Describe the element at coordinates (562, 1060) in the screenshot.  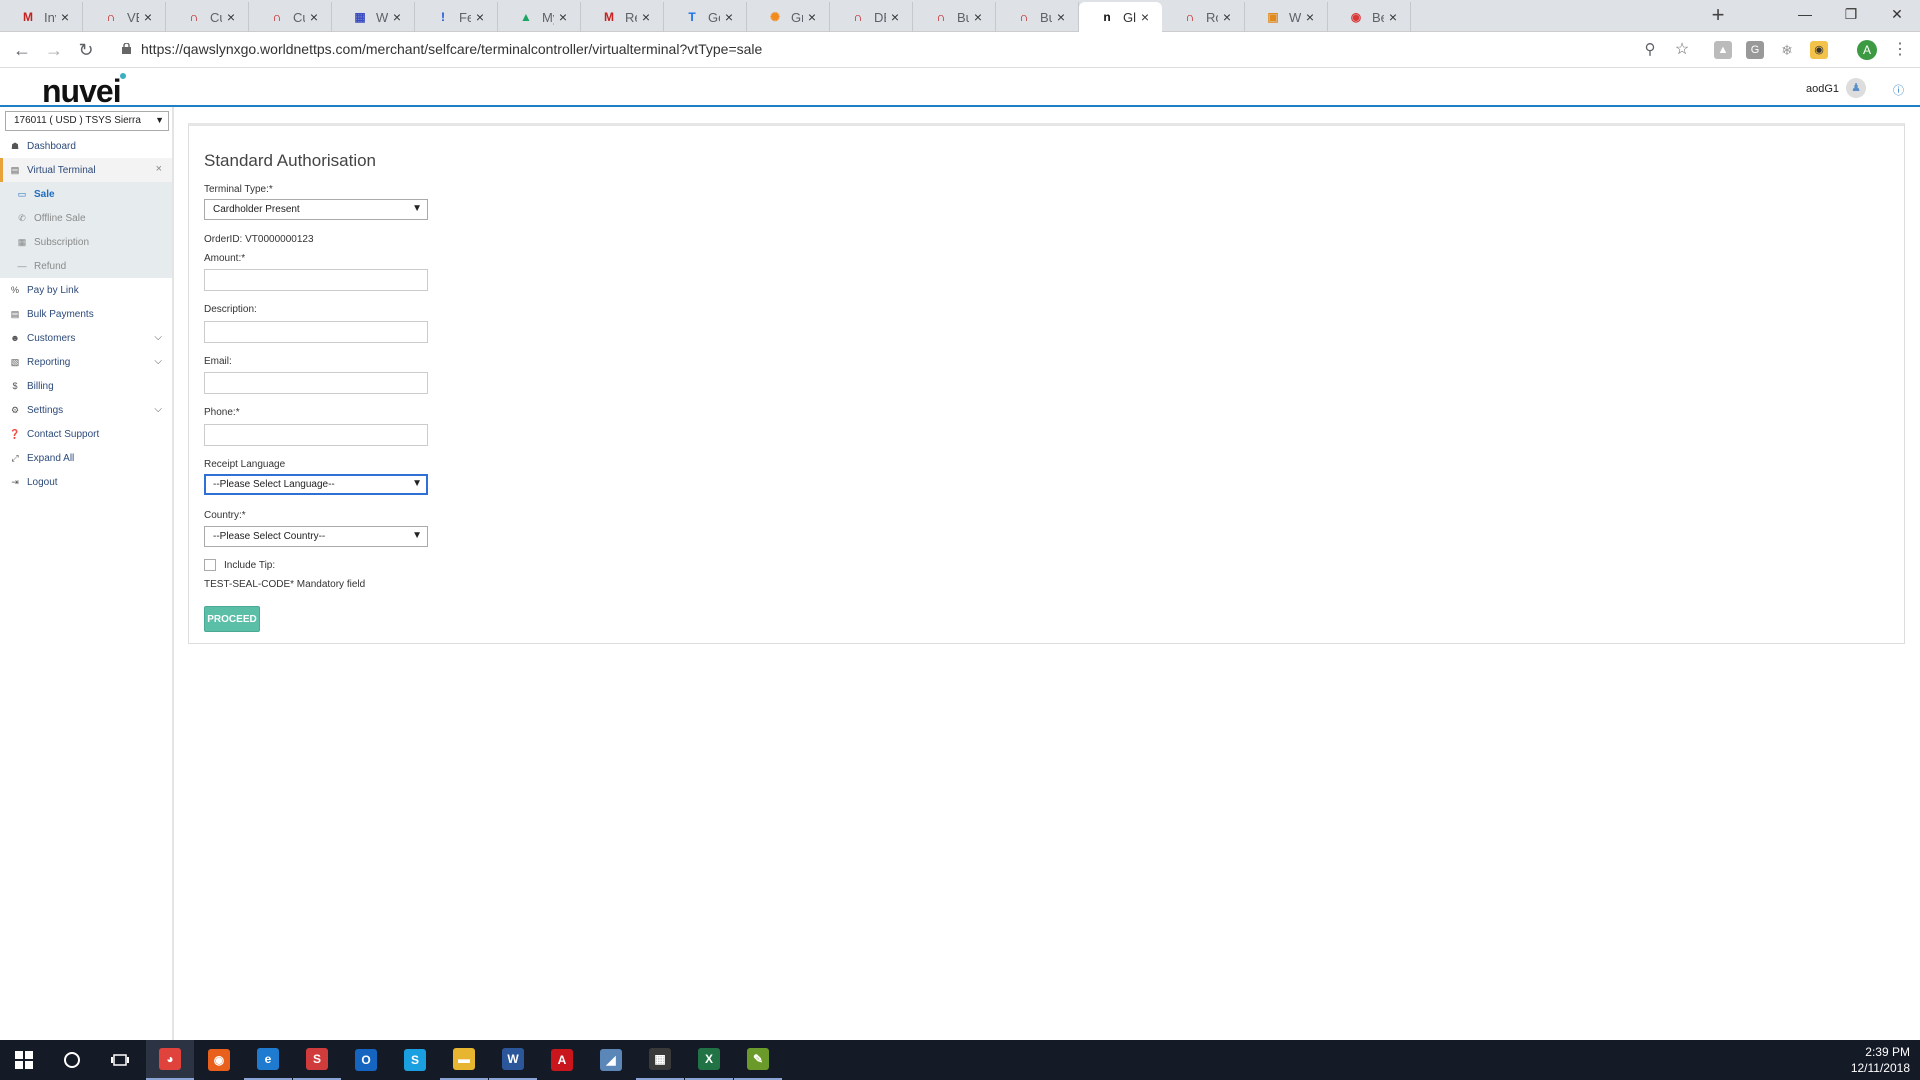
I see `taskbar-acrobat: A` at that location.